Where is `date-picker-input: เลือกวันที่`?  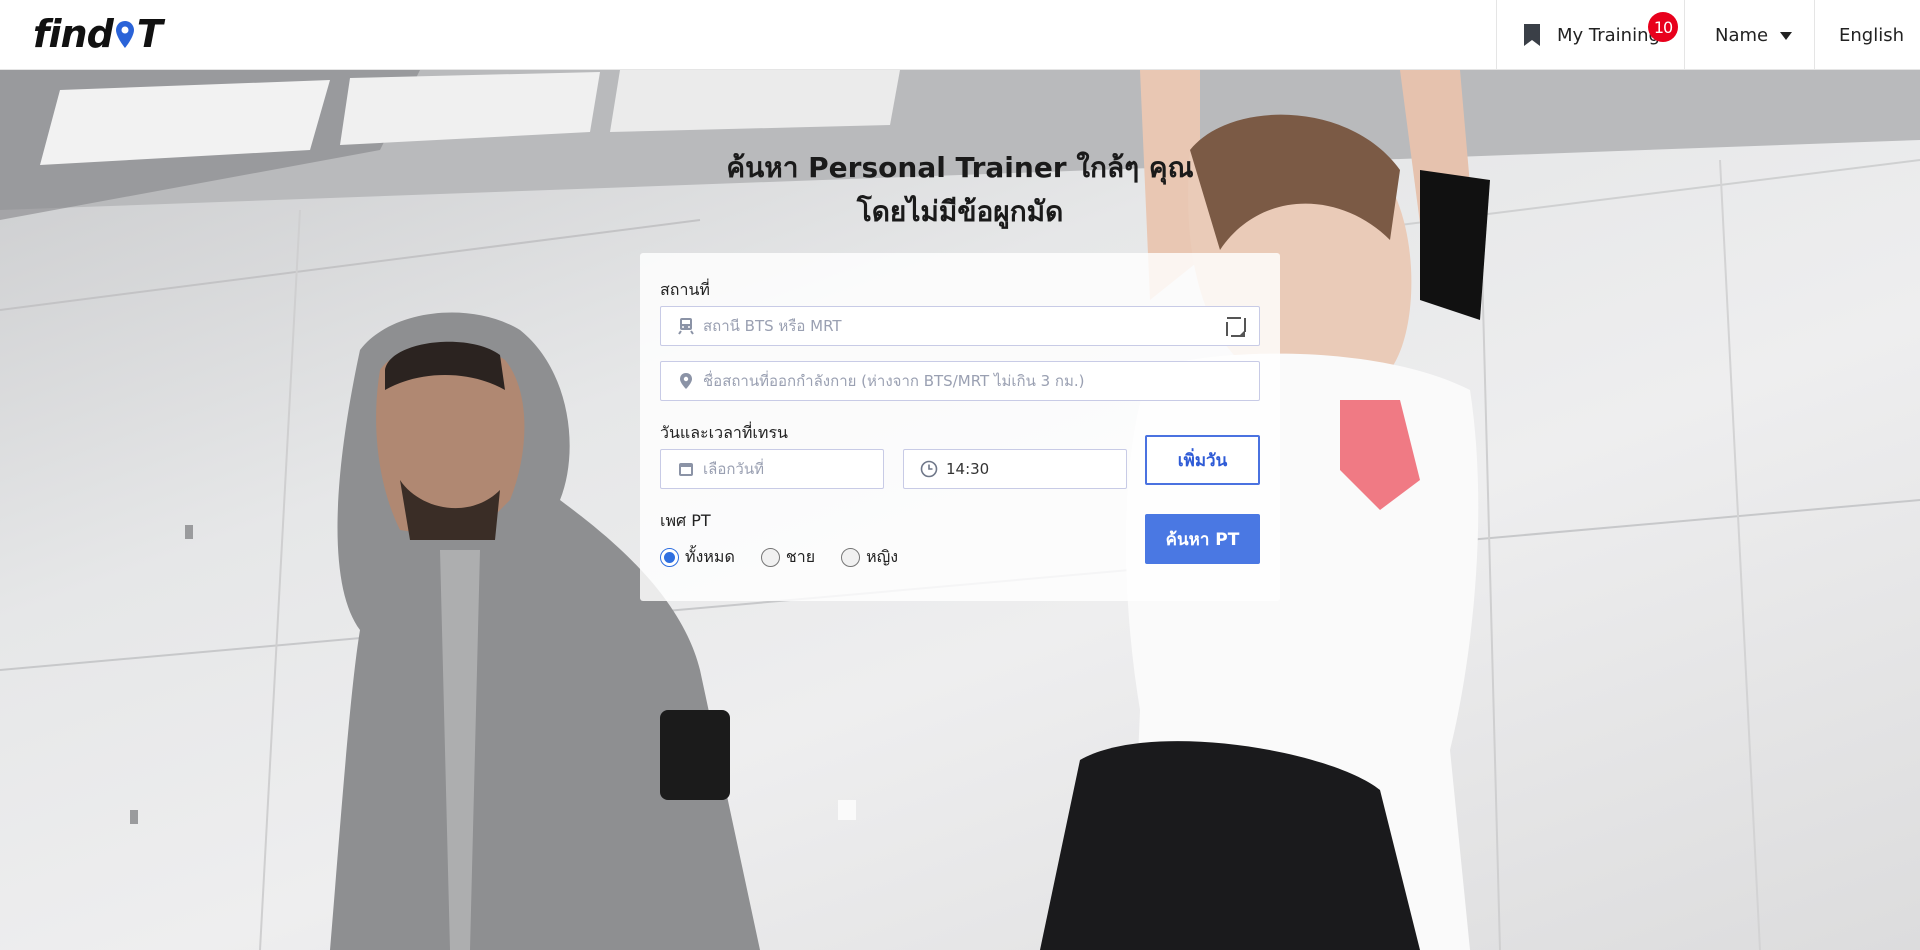 date-picker-input: เลือกวันที่ is located at coordinates (772, 469).